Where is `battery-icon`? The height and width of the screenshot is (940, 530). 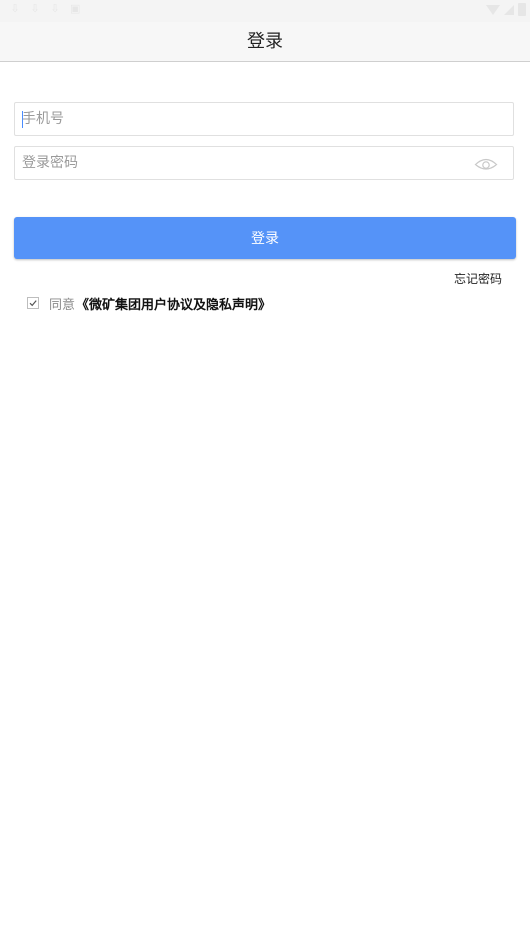 battery-icon is located at coordinates (522, 9).